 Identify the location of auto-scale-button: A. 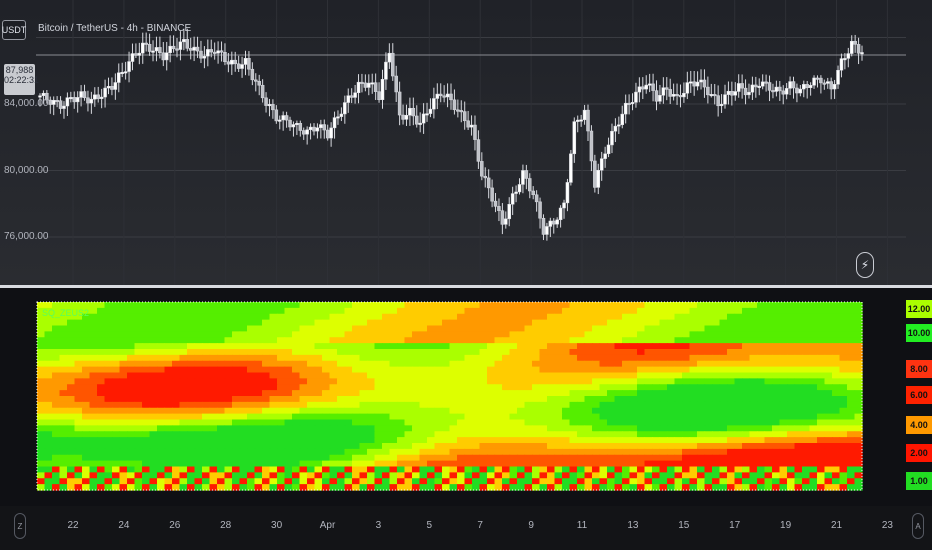
(918, 526).